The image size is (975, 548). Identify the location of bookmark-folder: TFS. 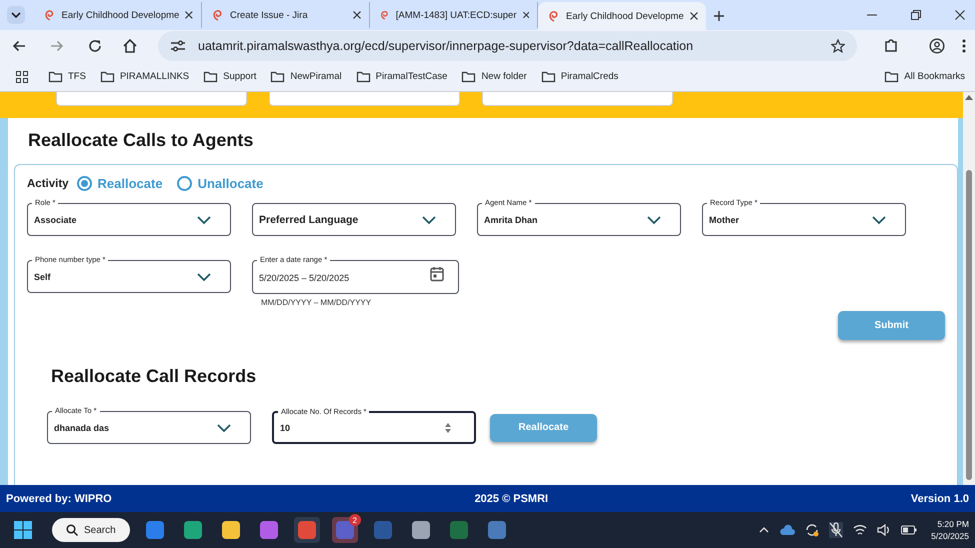
(67, 76).